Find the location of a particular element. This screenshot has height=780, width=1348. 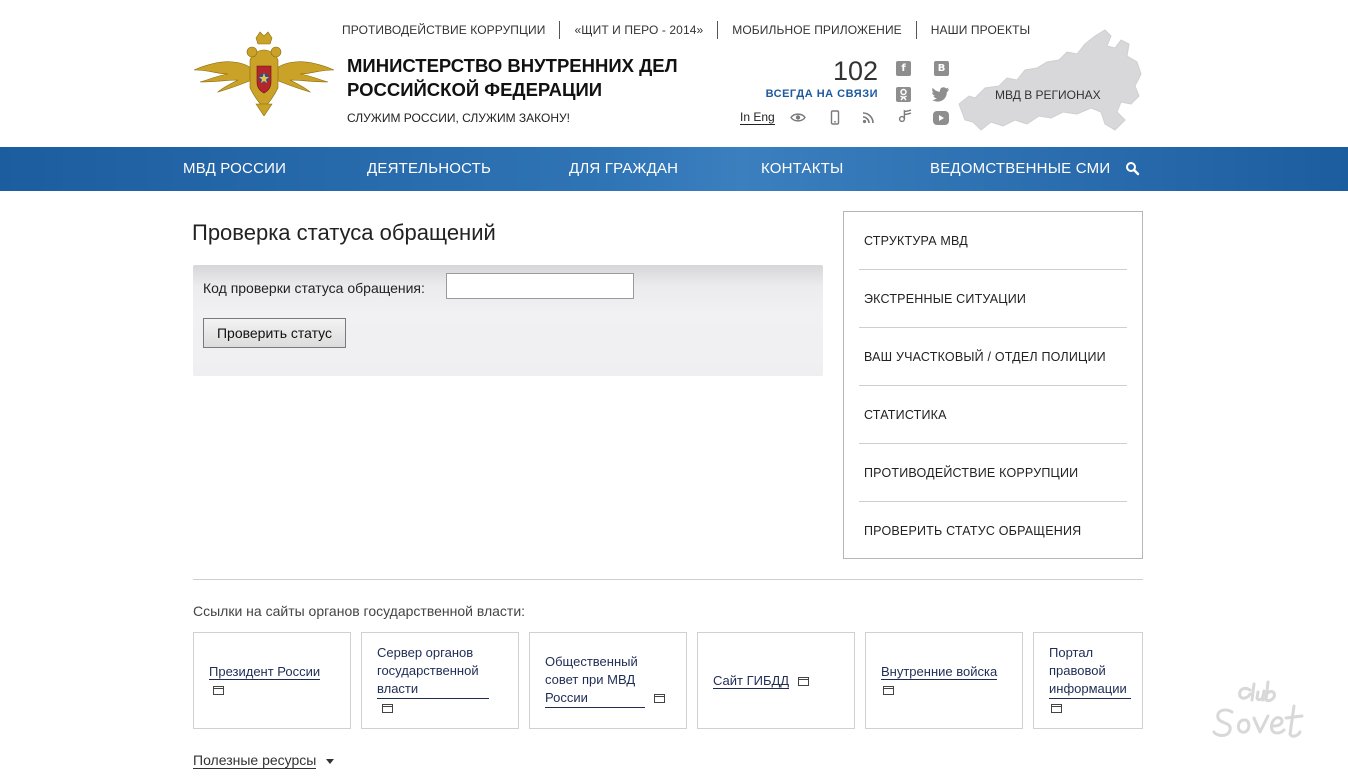

site-title-line2: РОССИЙСКОЙ ФЕДЕРАЦИИ is located at coordinates (475, 89).